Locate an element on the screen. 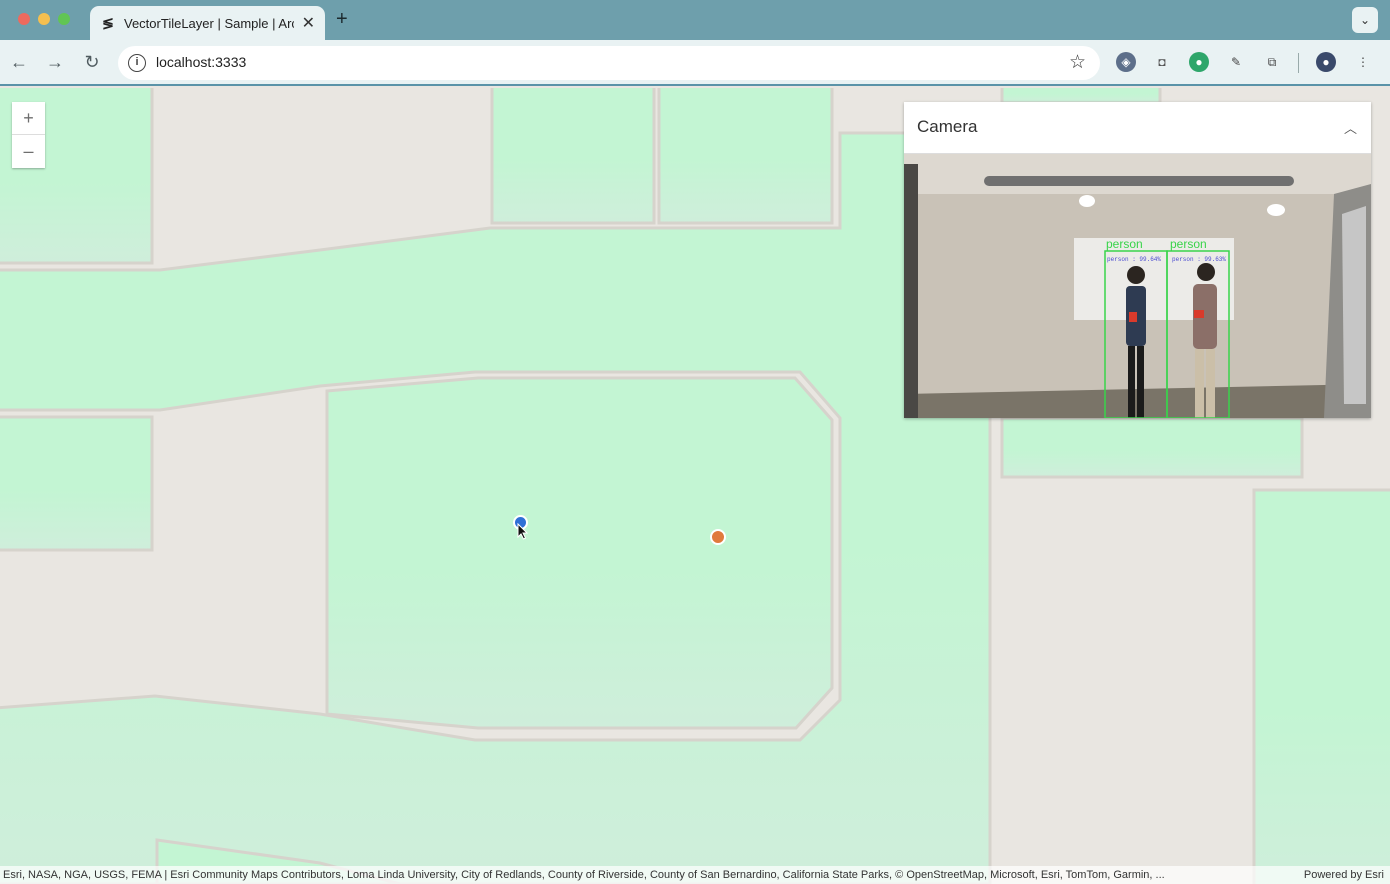 This screenshot has width=1390, height=884. maximize-window-button is located at coordinates (64, 19).